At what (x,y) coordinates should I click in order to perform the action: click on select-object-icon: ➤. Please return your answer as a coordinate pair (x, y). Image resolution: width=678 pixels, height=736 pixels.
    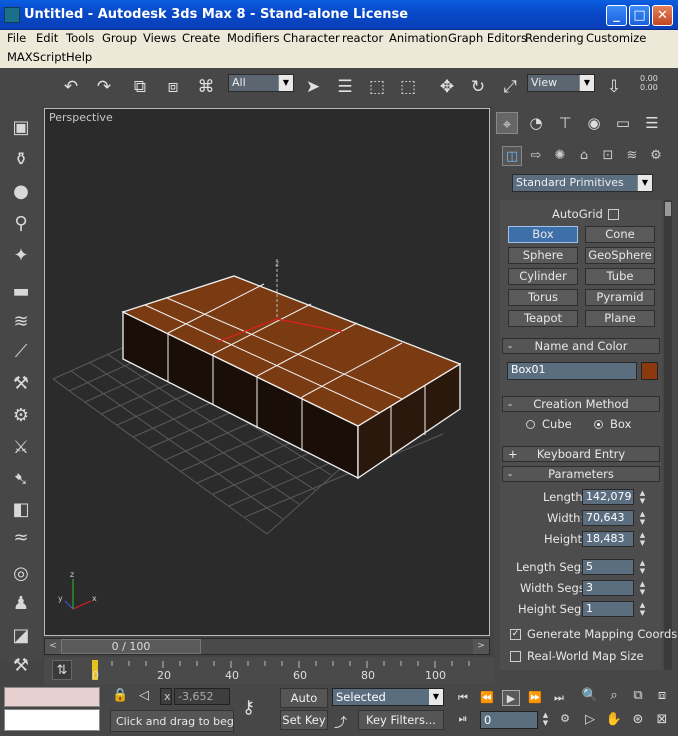
    Looking at the image, I should click on (313, 87).